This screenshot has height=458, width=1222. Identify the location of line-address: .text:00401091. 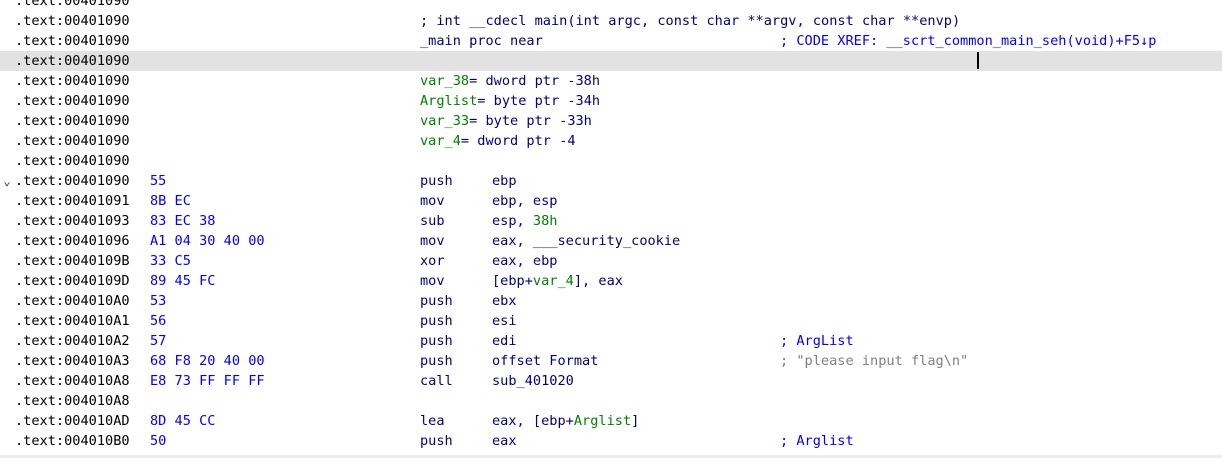
(72, 201).